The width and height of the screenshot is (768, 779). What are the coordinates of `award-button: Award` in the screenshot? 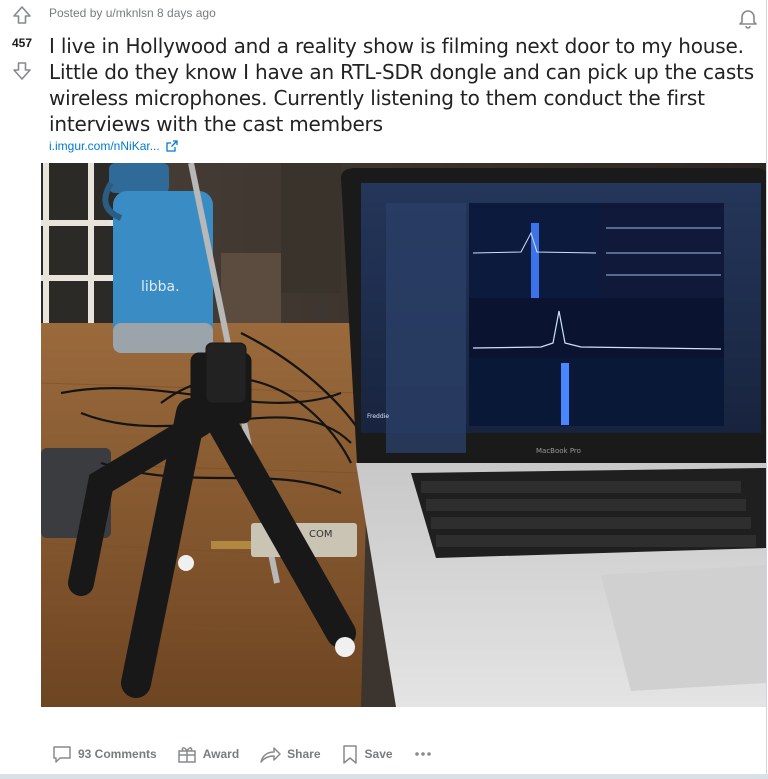 It's located at (208, 754).